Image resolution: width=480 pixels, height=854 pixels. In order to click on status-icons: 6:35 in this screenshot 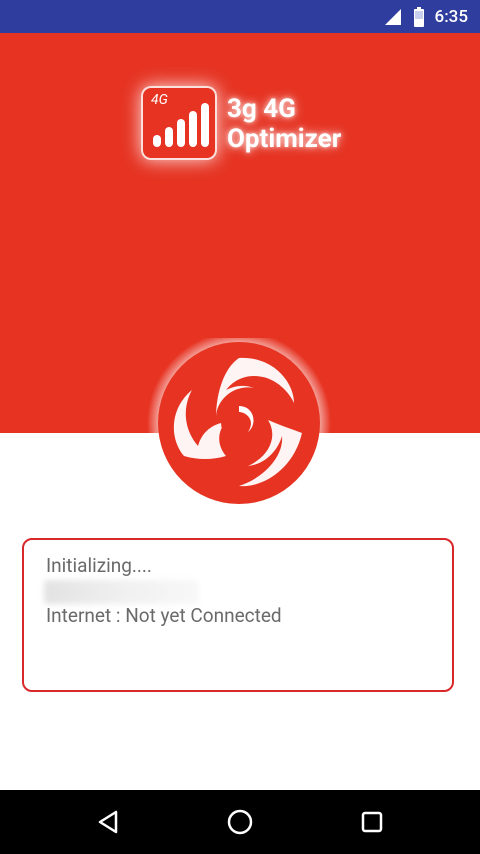, I will do `click(425, 16)`.